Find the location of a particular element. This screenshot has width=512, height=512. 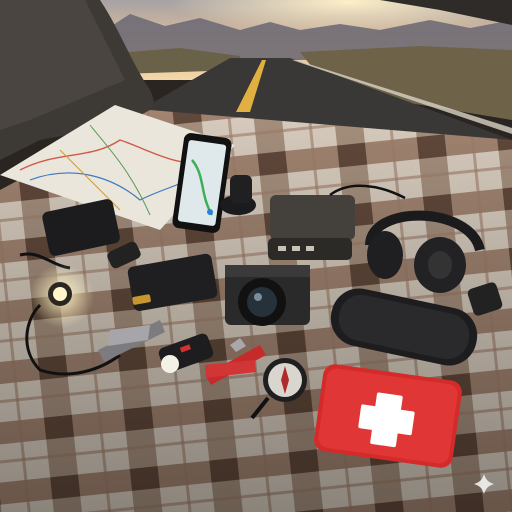

camera is located at coordinates (267, 295).